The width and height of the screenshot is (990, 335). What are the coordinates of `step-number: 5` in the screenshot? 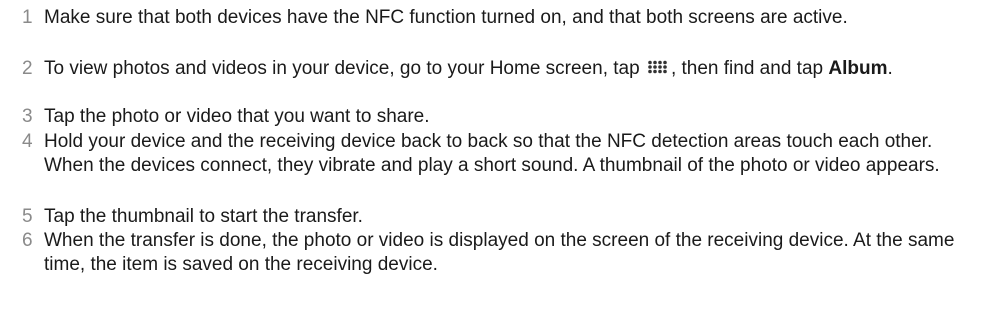 It's located at (27, 216).